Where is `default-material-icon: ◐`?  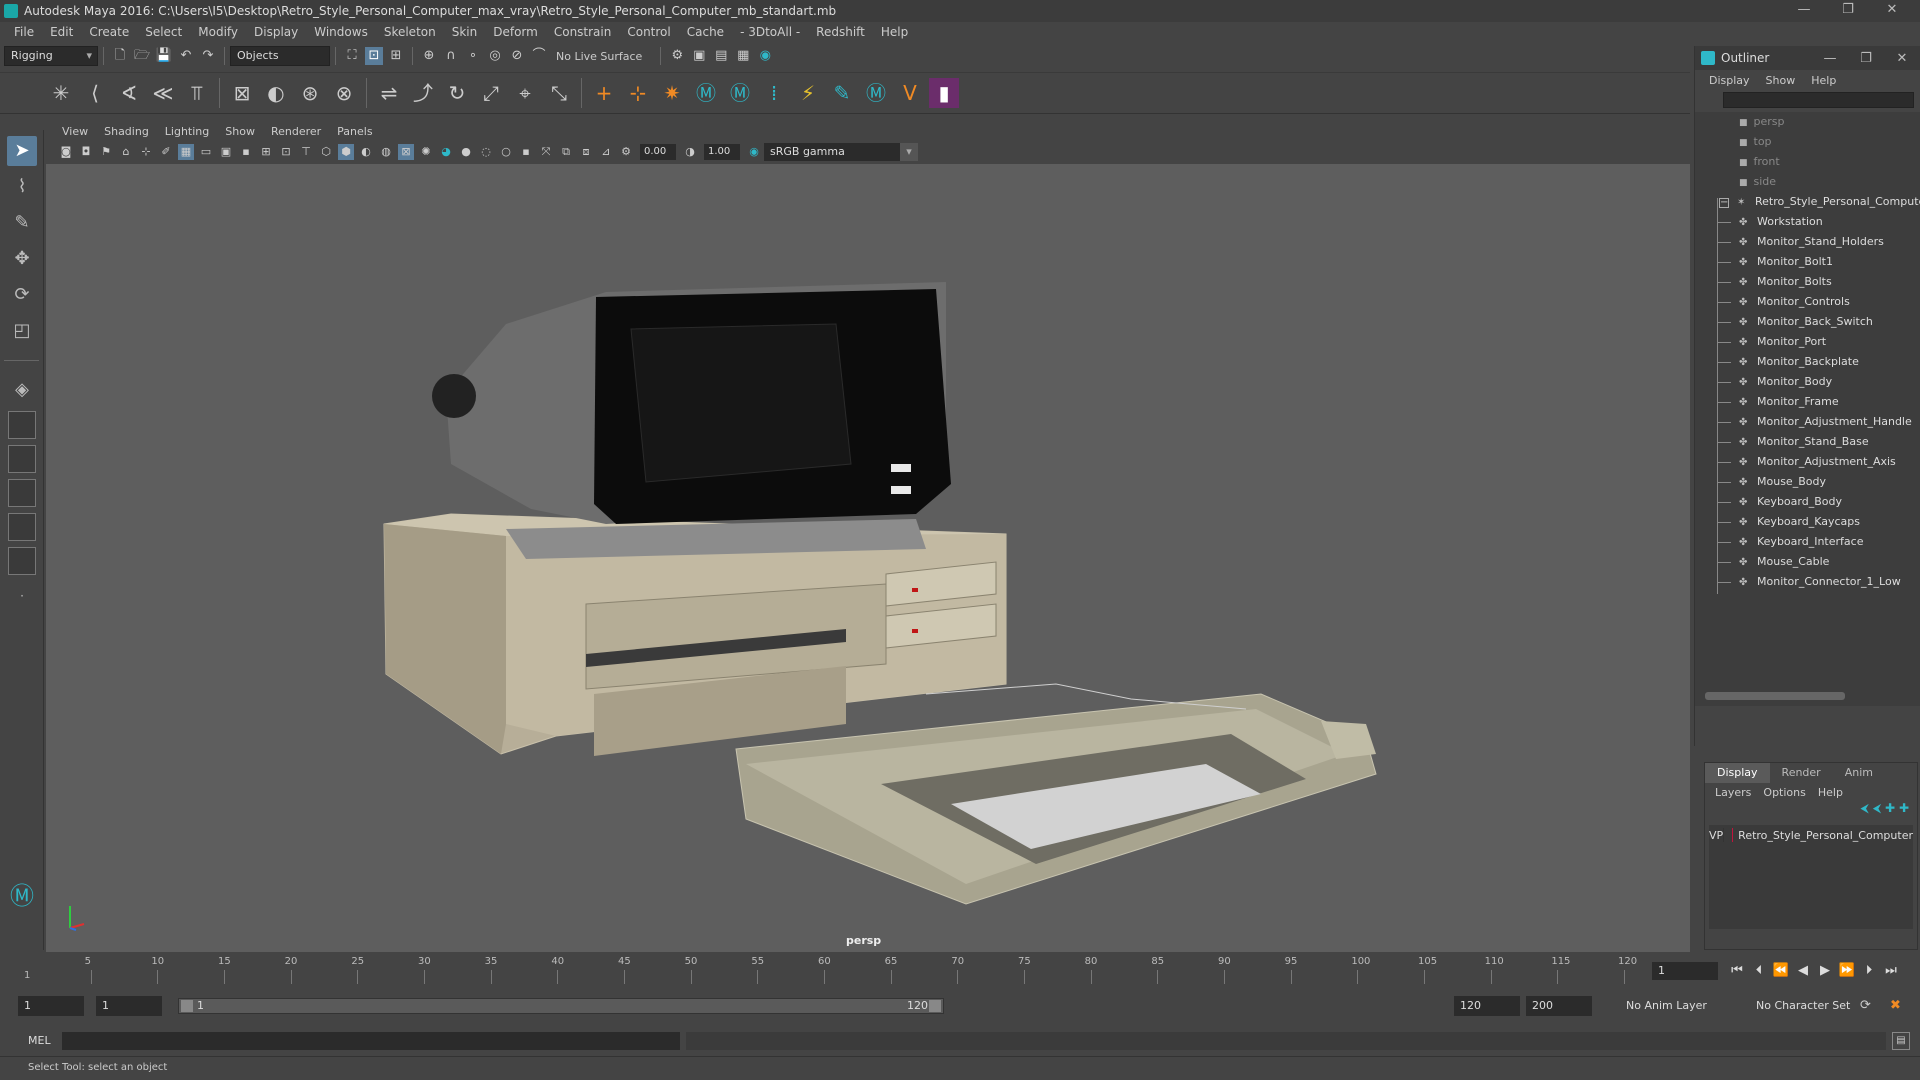
default-material-icon: ◐ is located at coordinates (366, 152).